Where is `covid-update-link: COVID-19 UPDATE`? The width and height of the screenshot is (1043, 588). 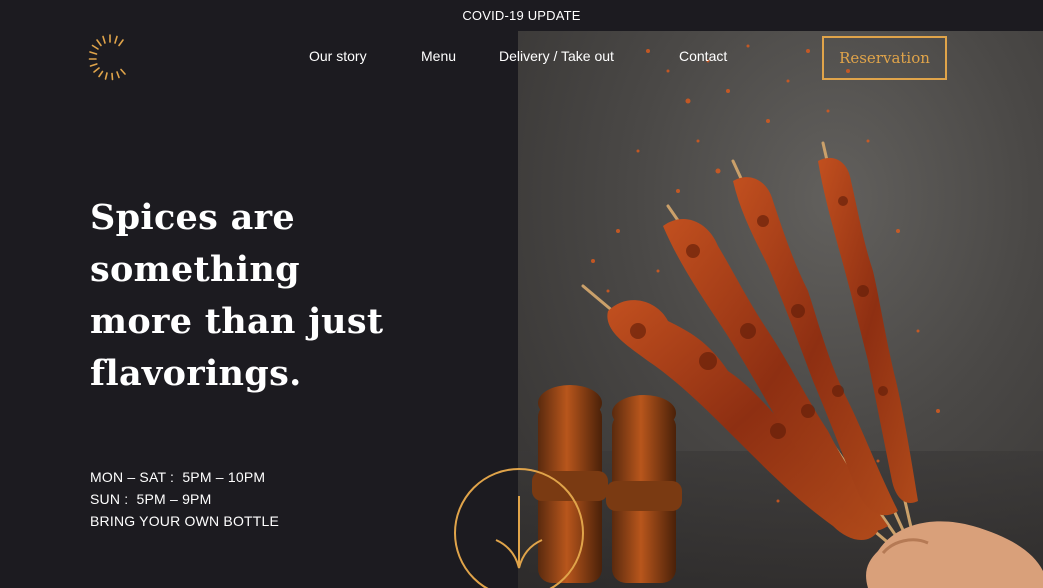 covid-update-link: COVID-19 UPDATE is located at coordinates (521, 15).